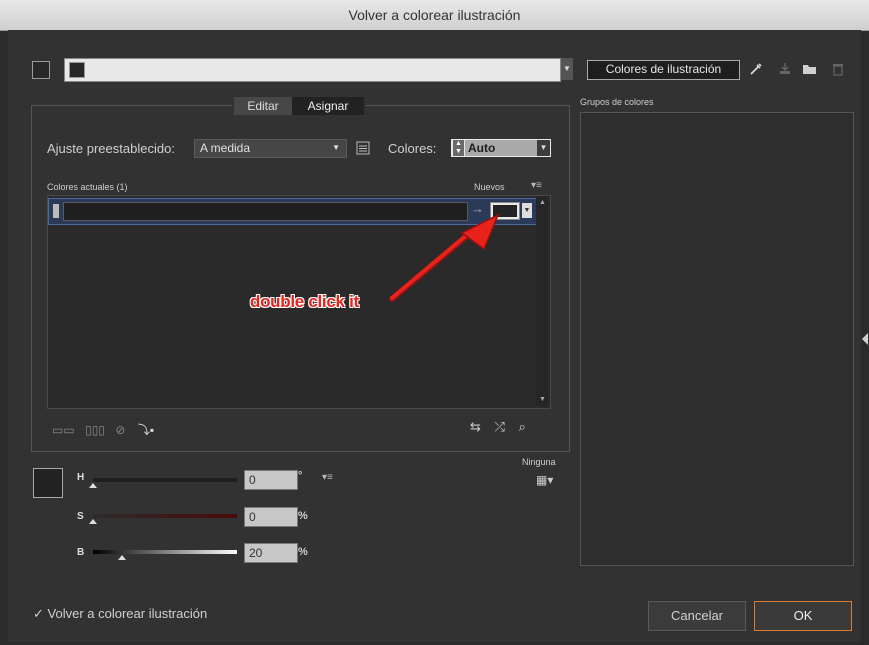 The height and width of the screenshot is (645, 869). What do you see at coordinates (865, 339) in the screenshot?
I see `panel-collapse-icon` at bounding box center [865, 339].